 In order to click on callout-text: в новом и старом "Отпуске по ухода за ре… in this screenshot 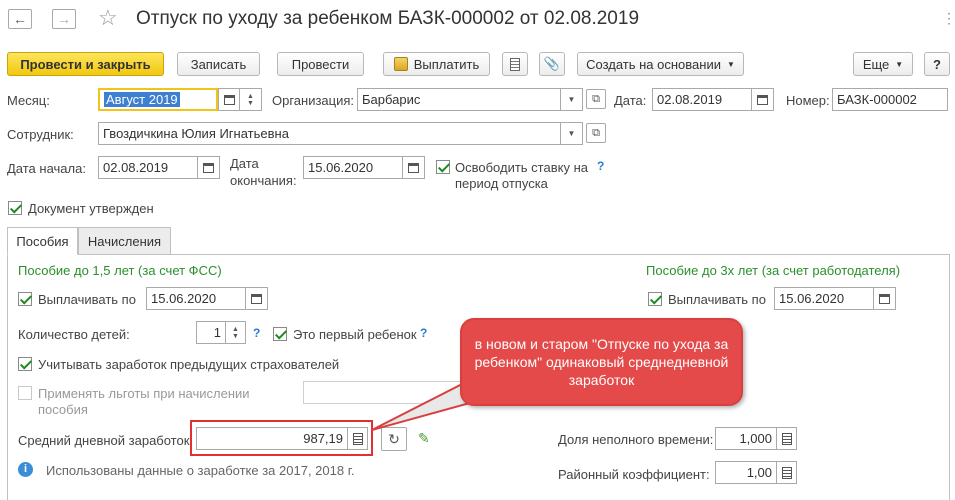, I will do `click(601, 362)`.